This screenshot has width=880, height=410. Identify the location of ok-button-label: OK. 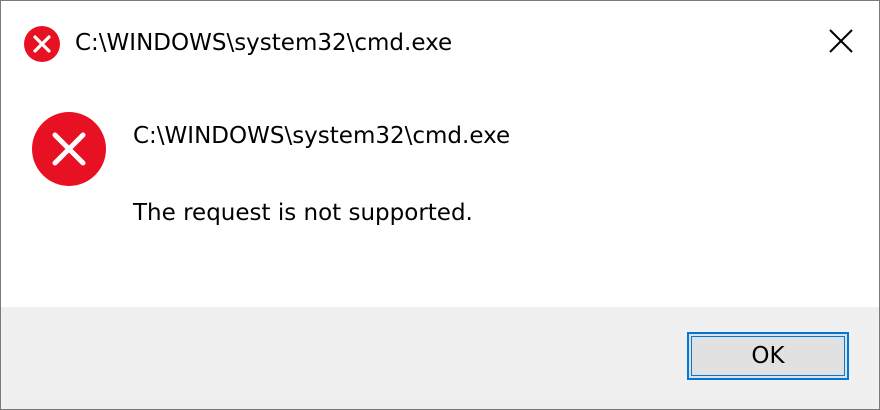
(768, 356).